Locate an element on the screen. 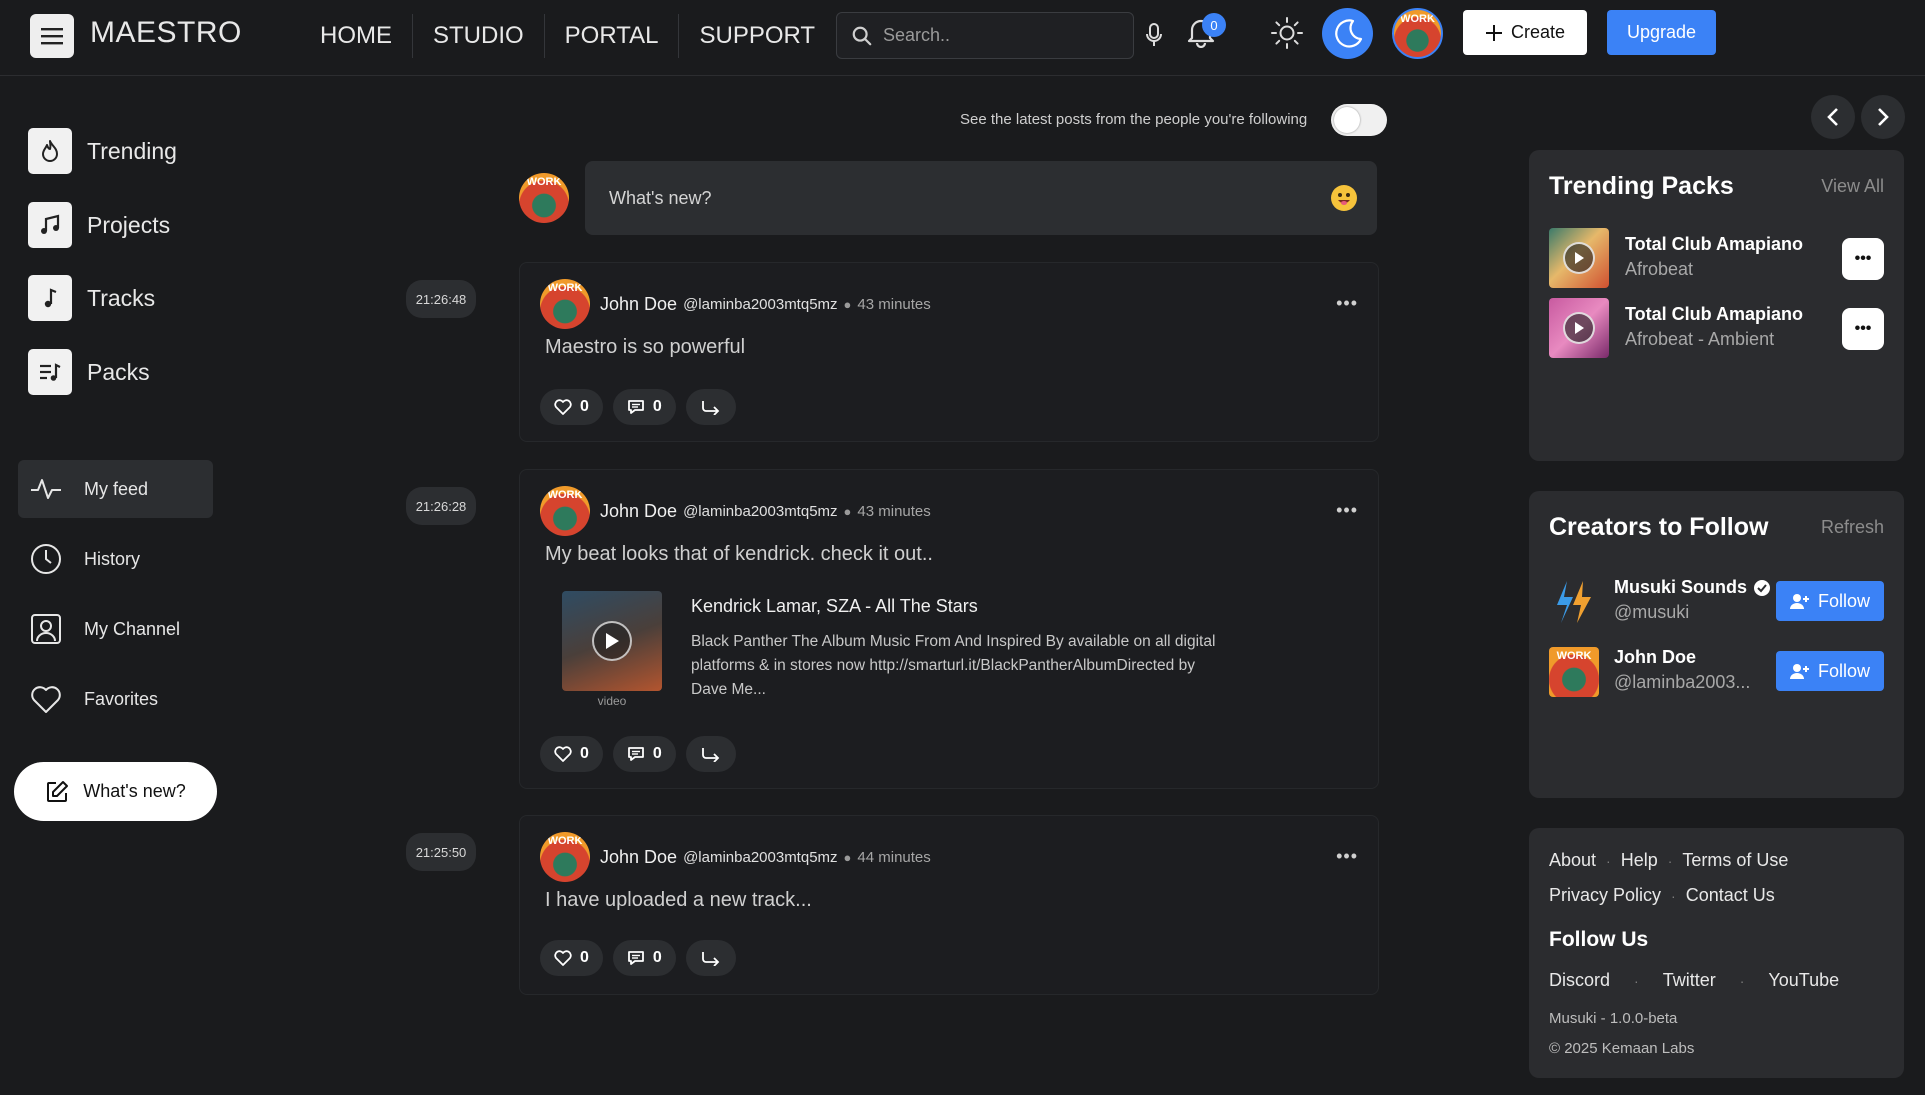 The height and width of the screenshot is (1095, 1925). refresh-link: Refresh is located at coordinates (1852, 527).